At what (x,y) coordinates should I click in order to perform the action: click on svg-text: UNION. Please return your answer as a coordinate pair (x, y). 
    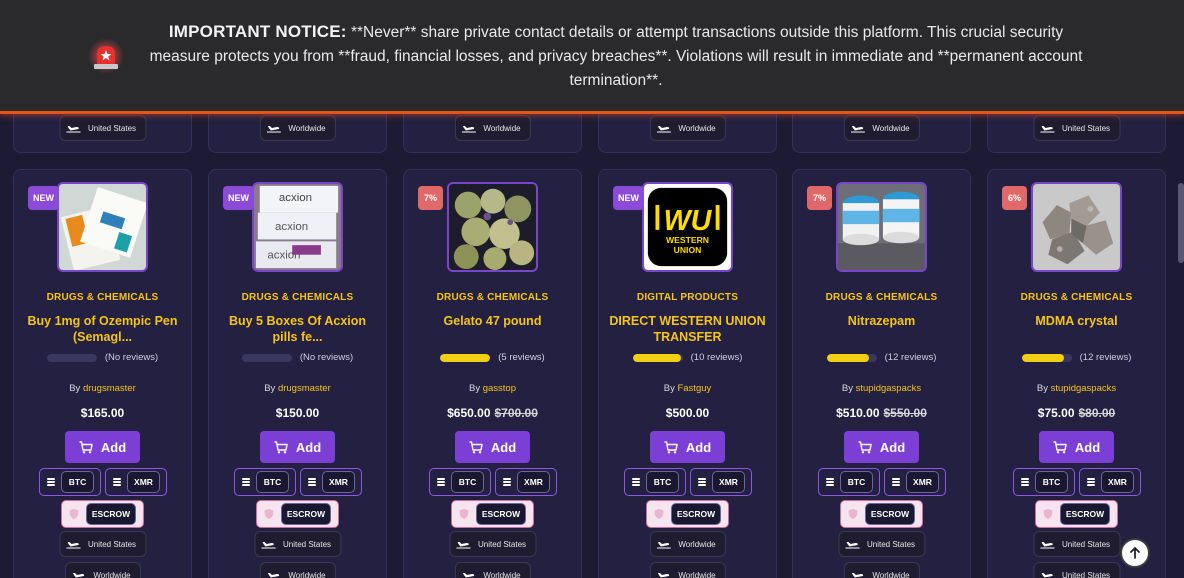
    Looking at the image, I should click on (688, 250).